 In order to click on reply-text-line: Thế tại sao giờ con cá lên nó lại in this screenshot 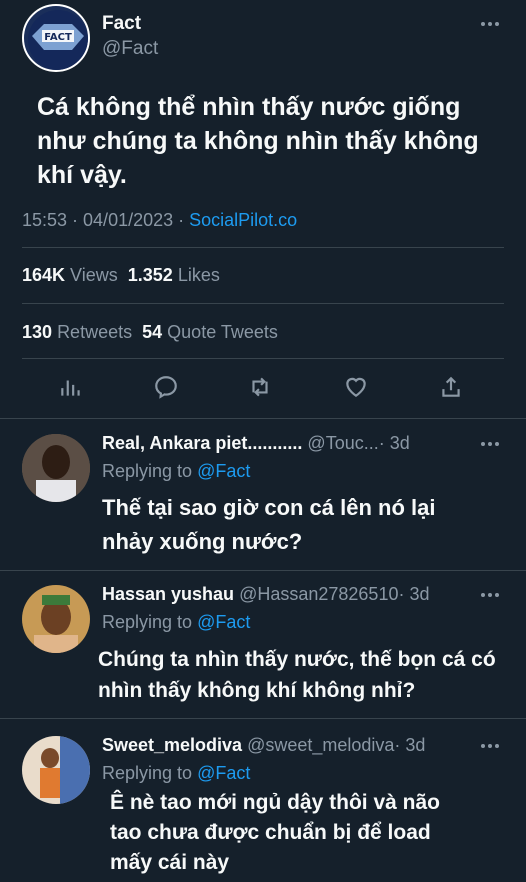, I will do `click(269, 507)`.